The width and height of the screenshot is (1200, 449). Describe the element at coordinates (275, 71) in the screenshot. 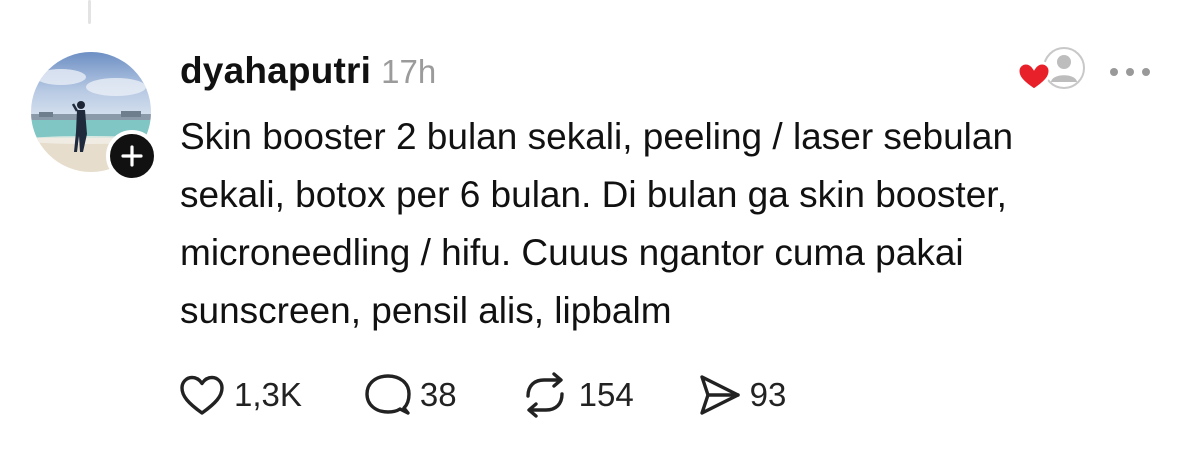

I see `username: dyahaputri` at that location.